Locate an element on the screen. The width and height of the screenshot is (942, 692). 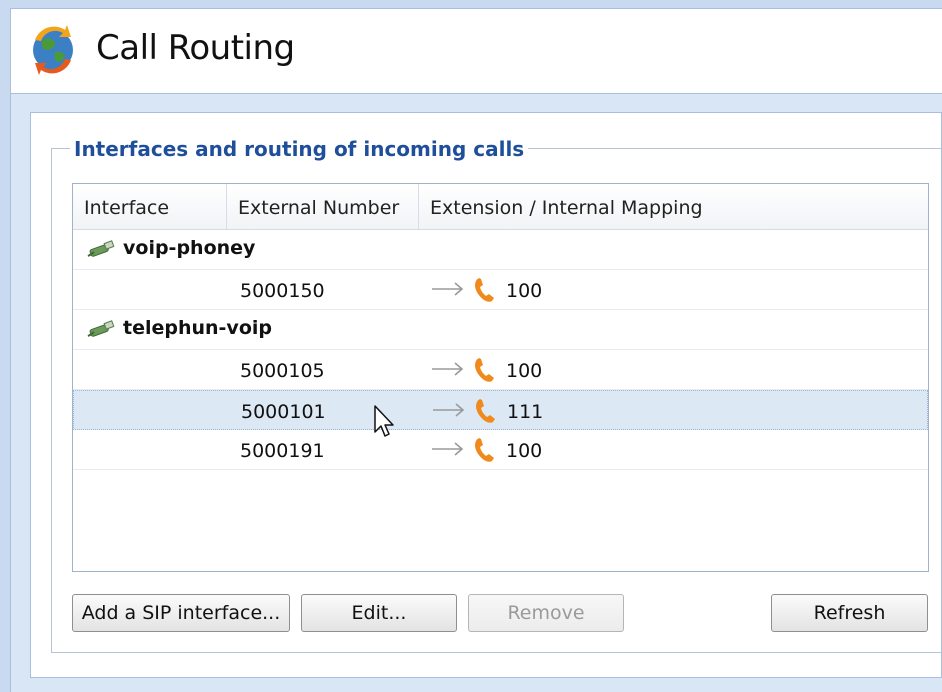
table-row: 5000191 100 is located at coordinates (500, 450).